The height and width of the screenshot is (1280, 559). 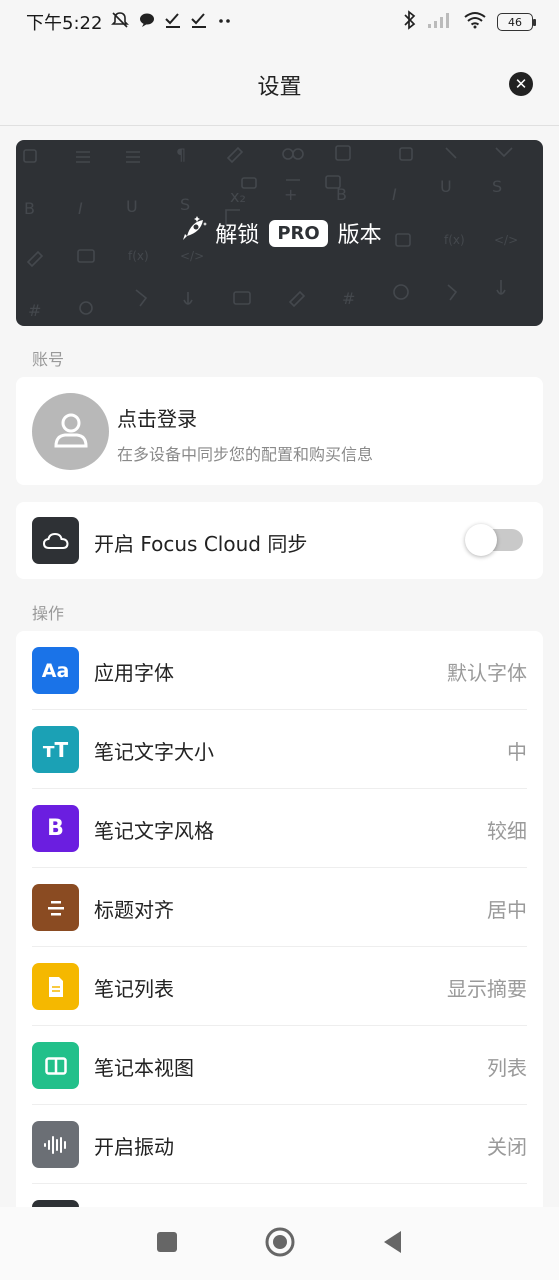 What do you see at coordinates (245, 454) in the screenshot?
I see `login-subtitle: 在多设备中同步您的配置和购买信息` at bounding box center [245, 454].